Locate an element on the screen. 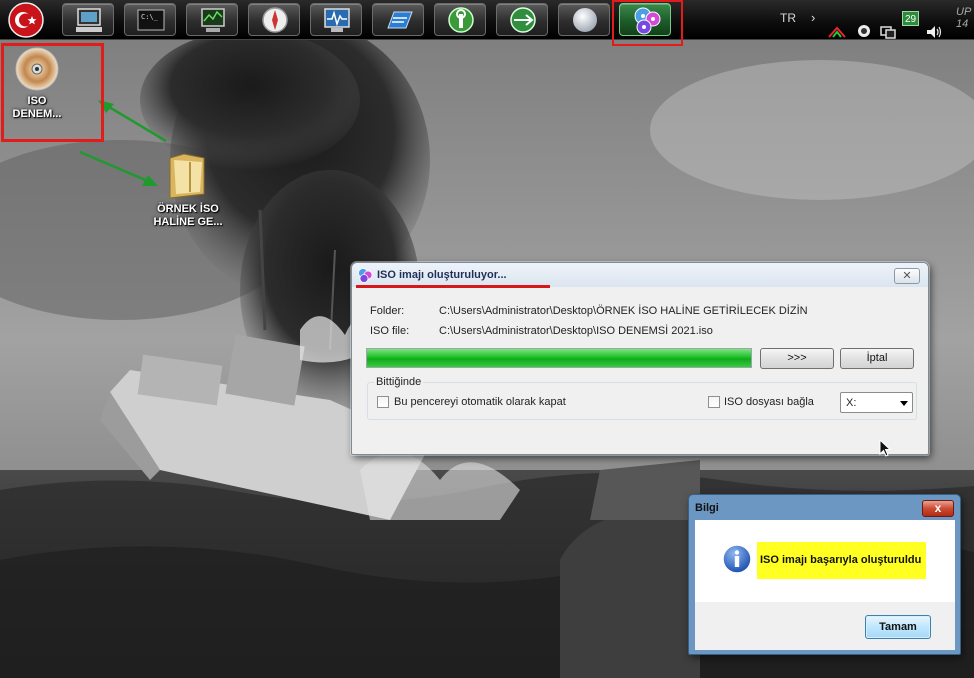 The width and height of the screenshot is (974, 678). message-box-body: ISO imajı başarıyla oluşturuldu is located at coordinates (825, 561).